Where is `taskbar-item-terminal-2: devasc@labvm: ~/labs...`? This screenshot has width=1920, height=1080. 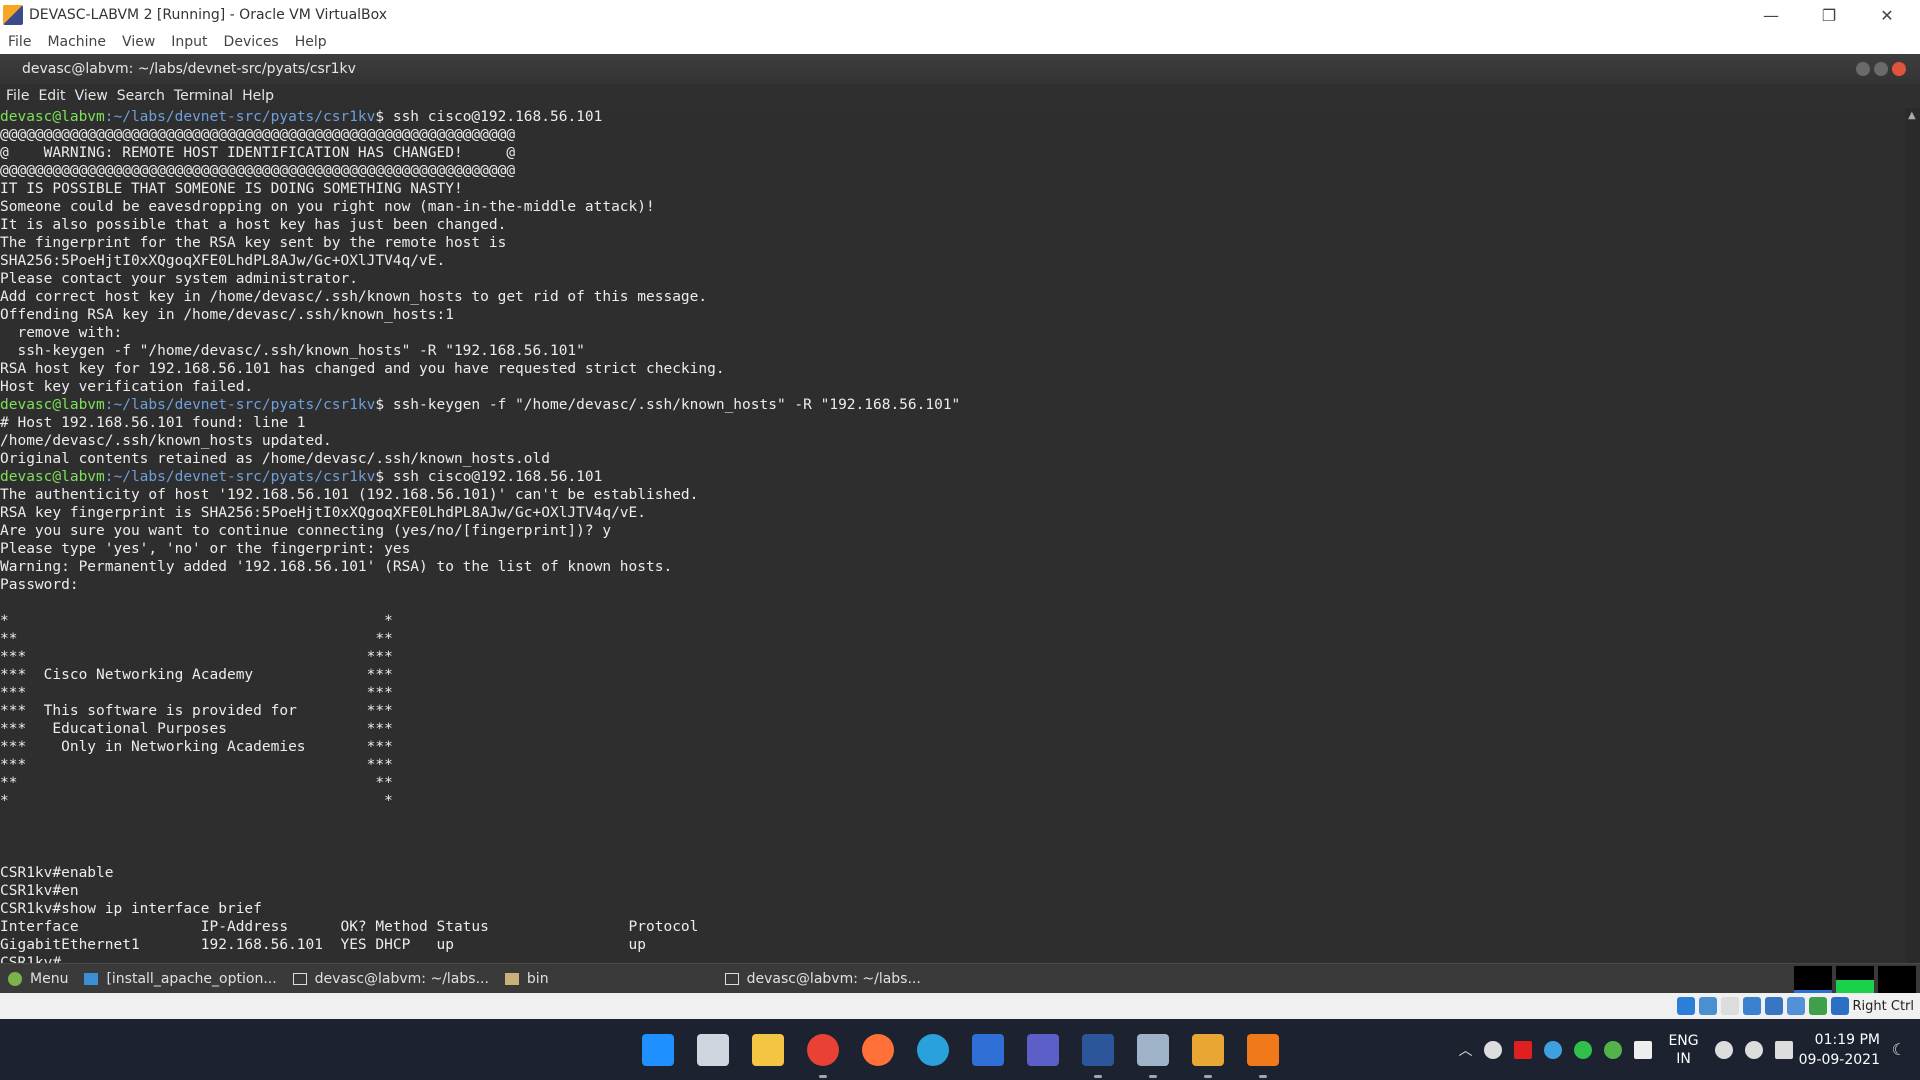 taskbar-item-terminal-2: devasc@labvm: ~/labs... is located at coordinates (823, 978).